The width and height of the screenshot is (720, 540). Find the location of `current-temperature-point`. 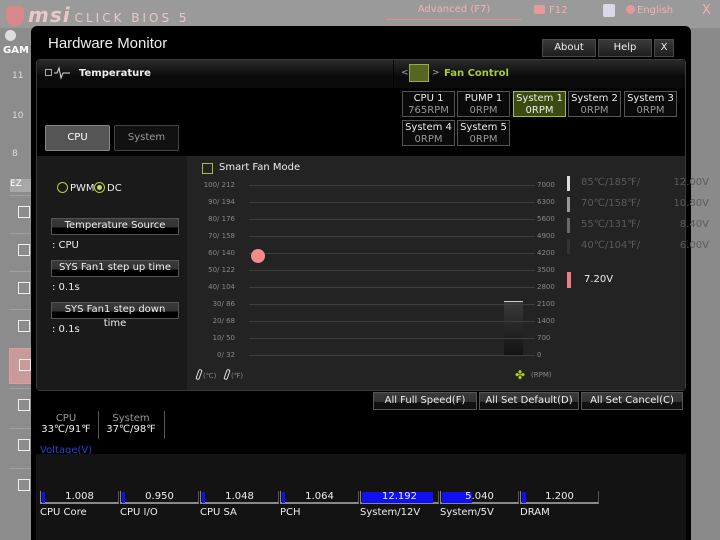

current-temperature-point is located at coordinates (258, 256).